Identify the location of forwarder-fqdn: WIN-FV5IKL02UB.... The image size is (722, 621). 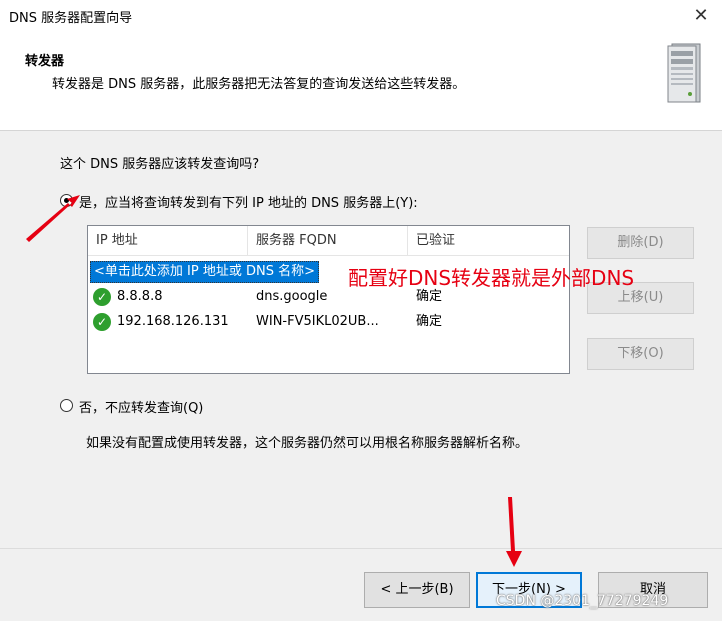
(317, 321).